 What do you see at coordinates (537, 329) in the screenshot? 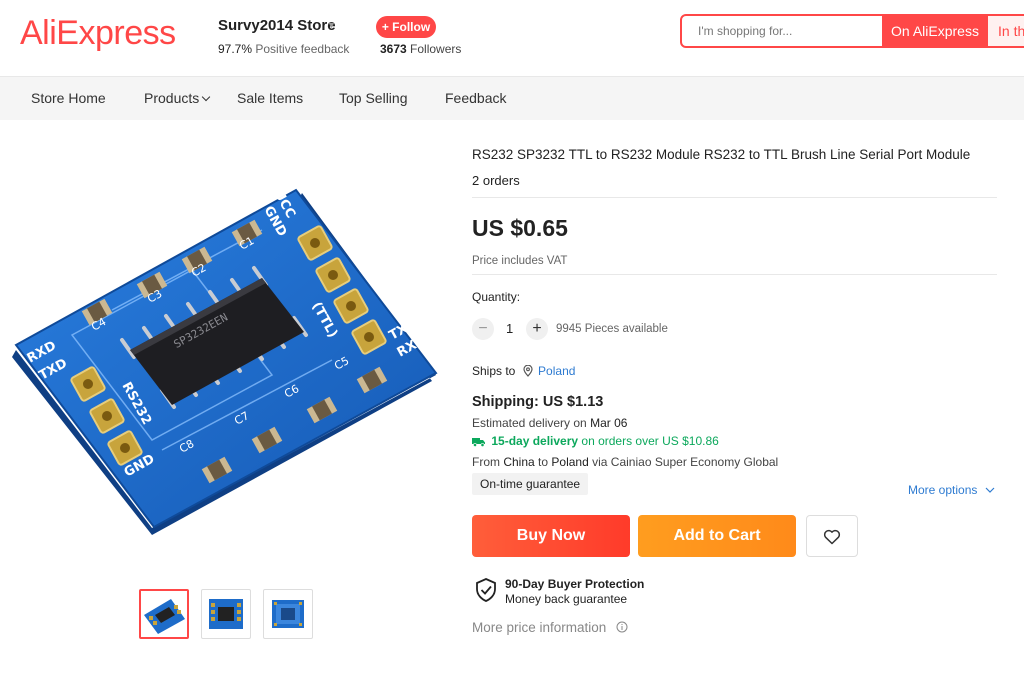
I see `quantity-increase-button: +` at bounding box center [537, 329].